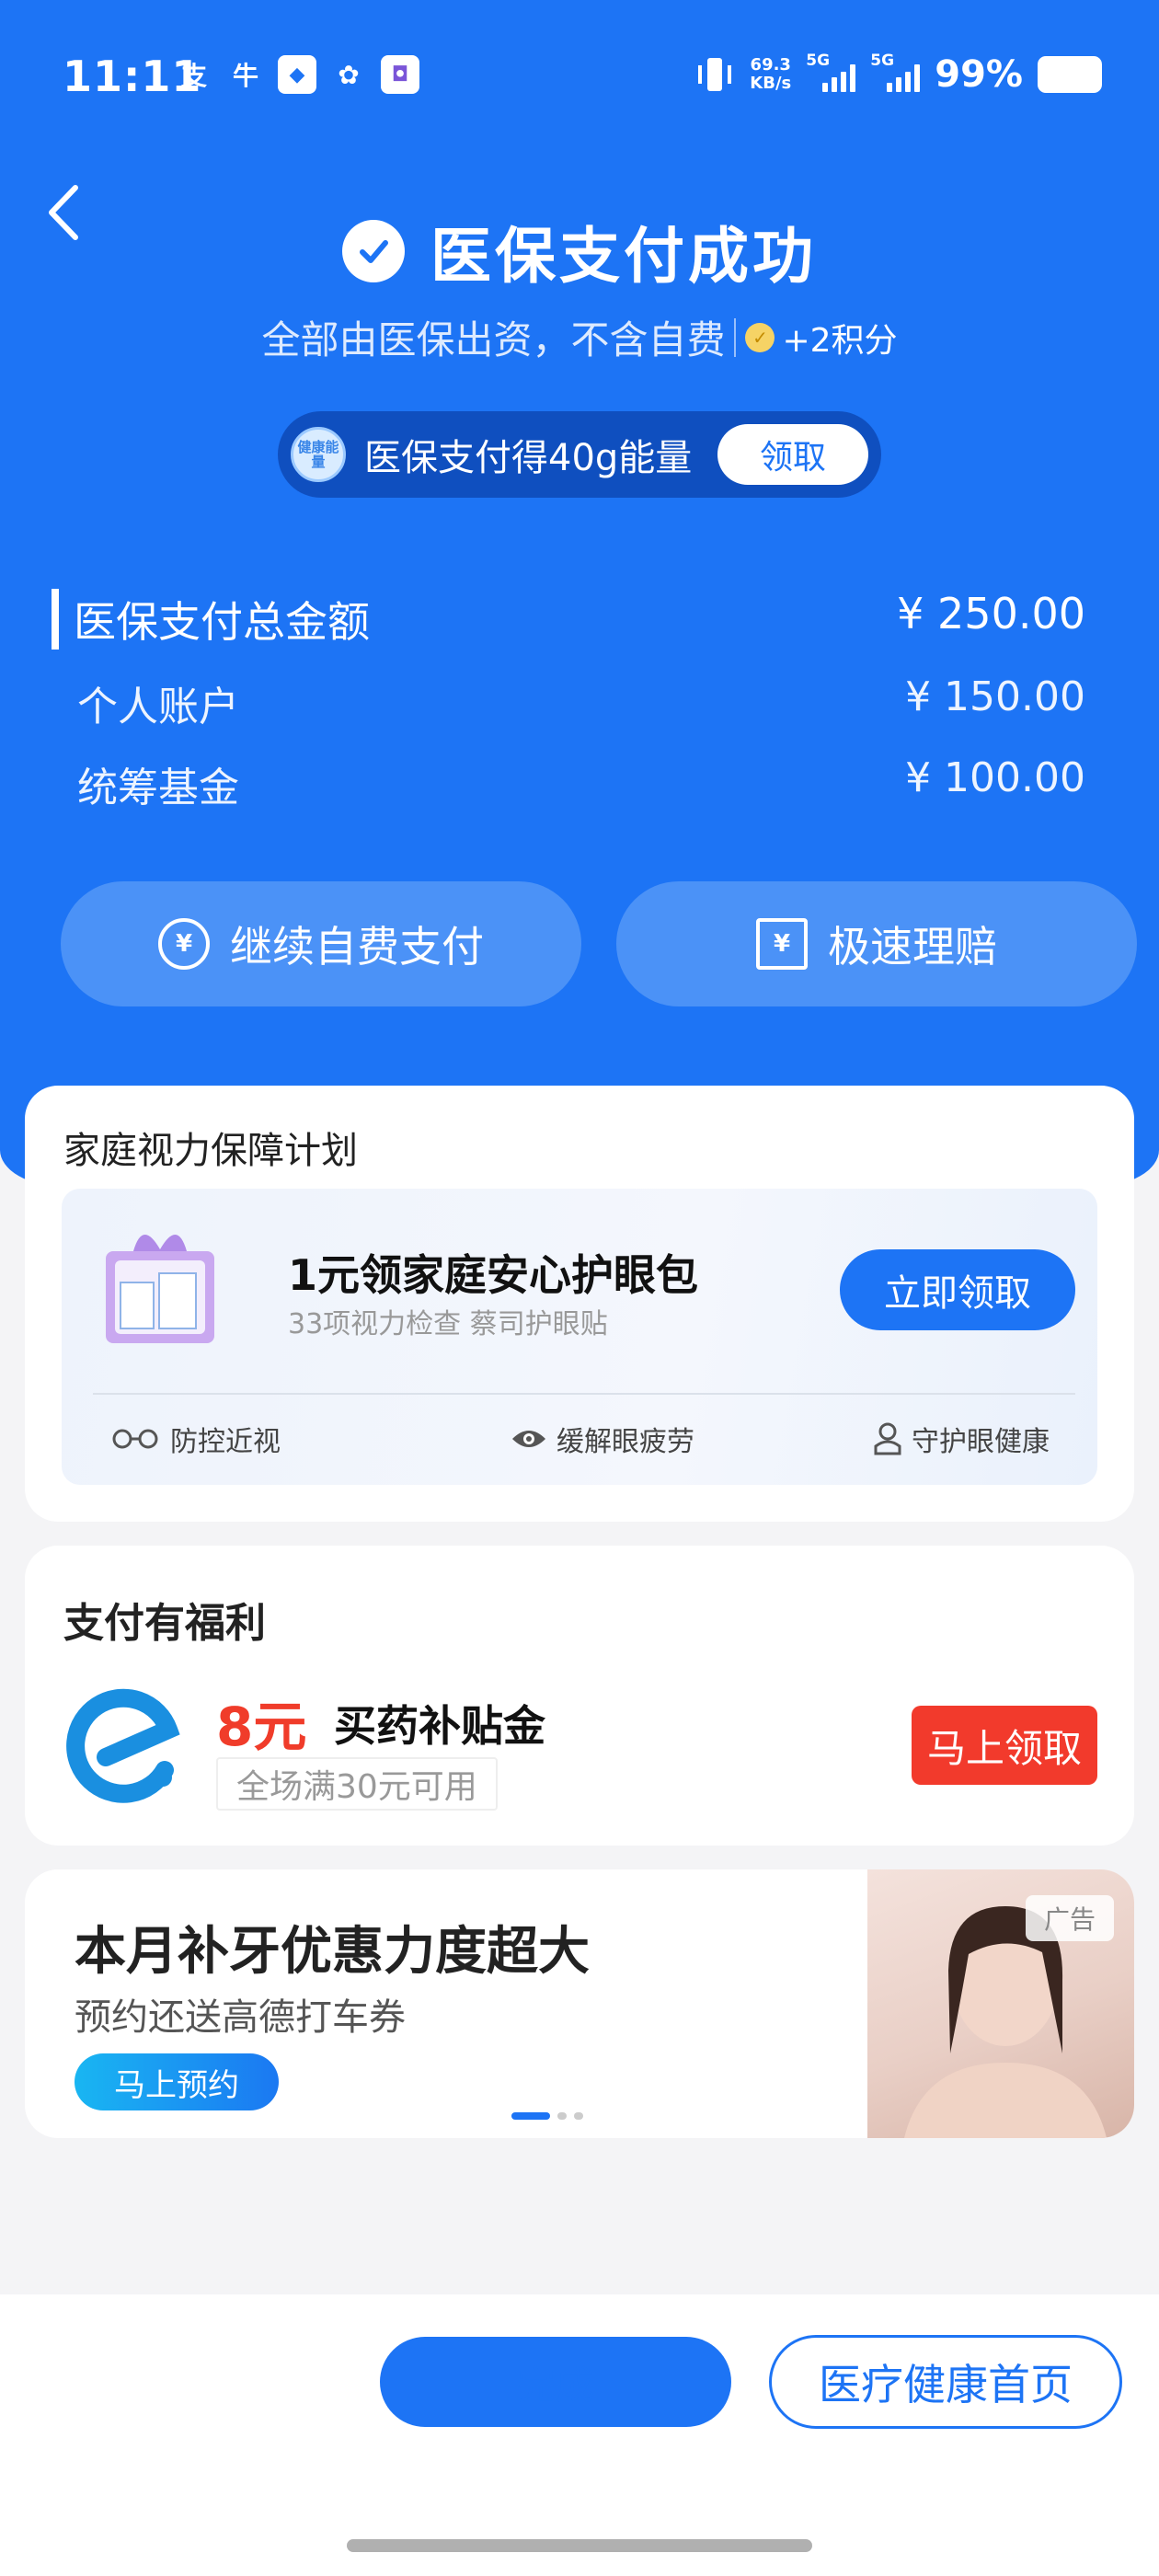 The height and width of the screenshot is (2576, 1159). Describe the element at coordinates (439, 1726) in the screenshot. I see `coupon-title: 买药补贴金` at that location.